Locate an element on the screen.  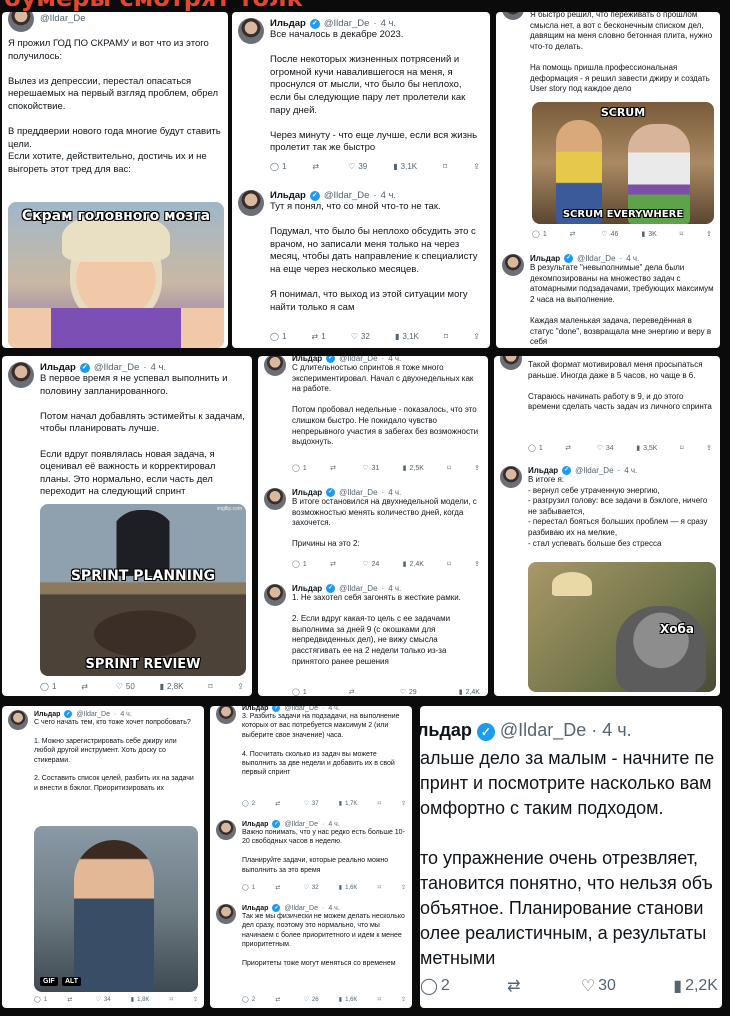
retweet-button: ⇄ 1 is located at coordinates (319, 336).